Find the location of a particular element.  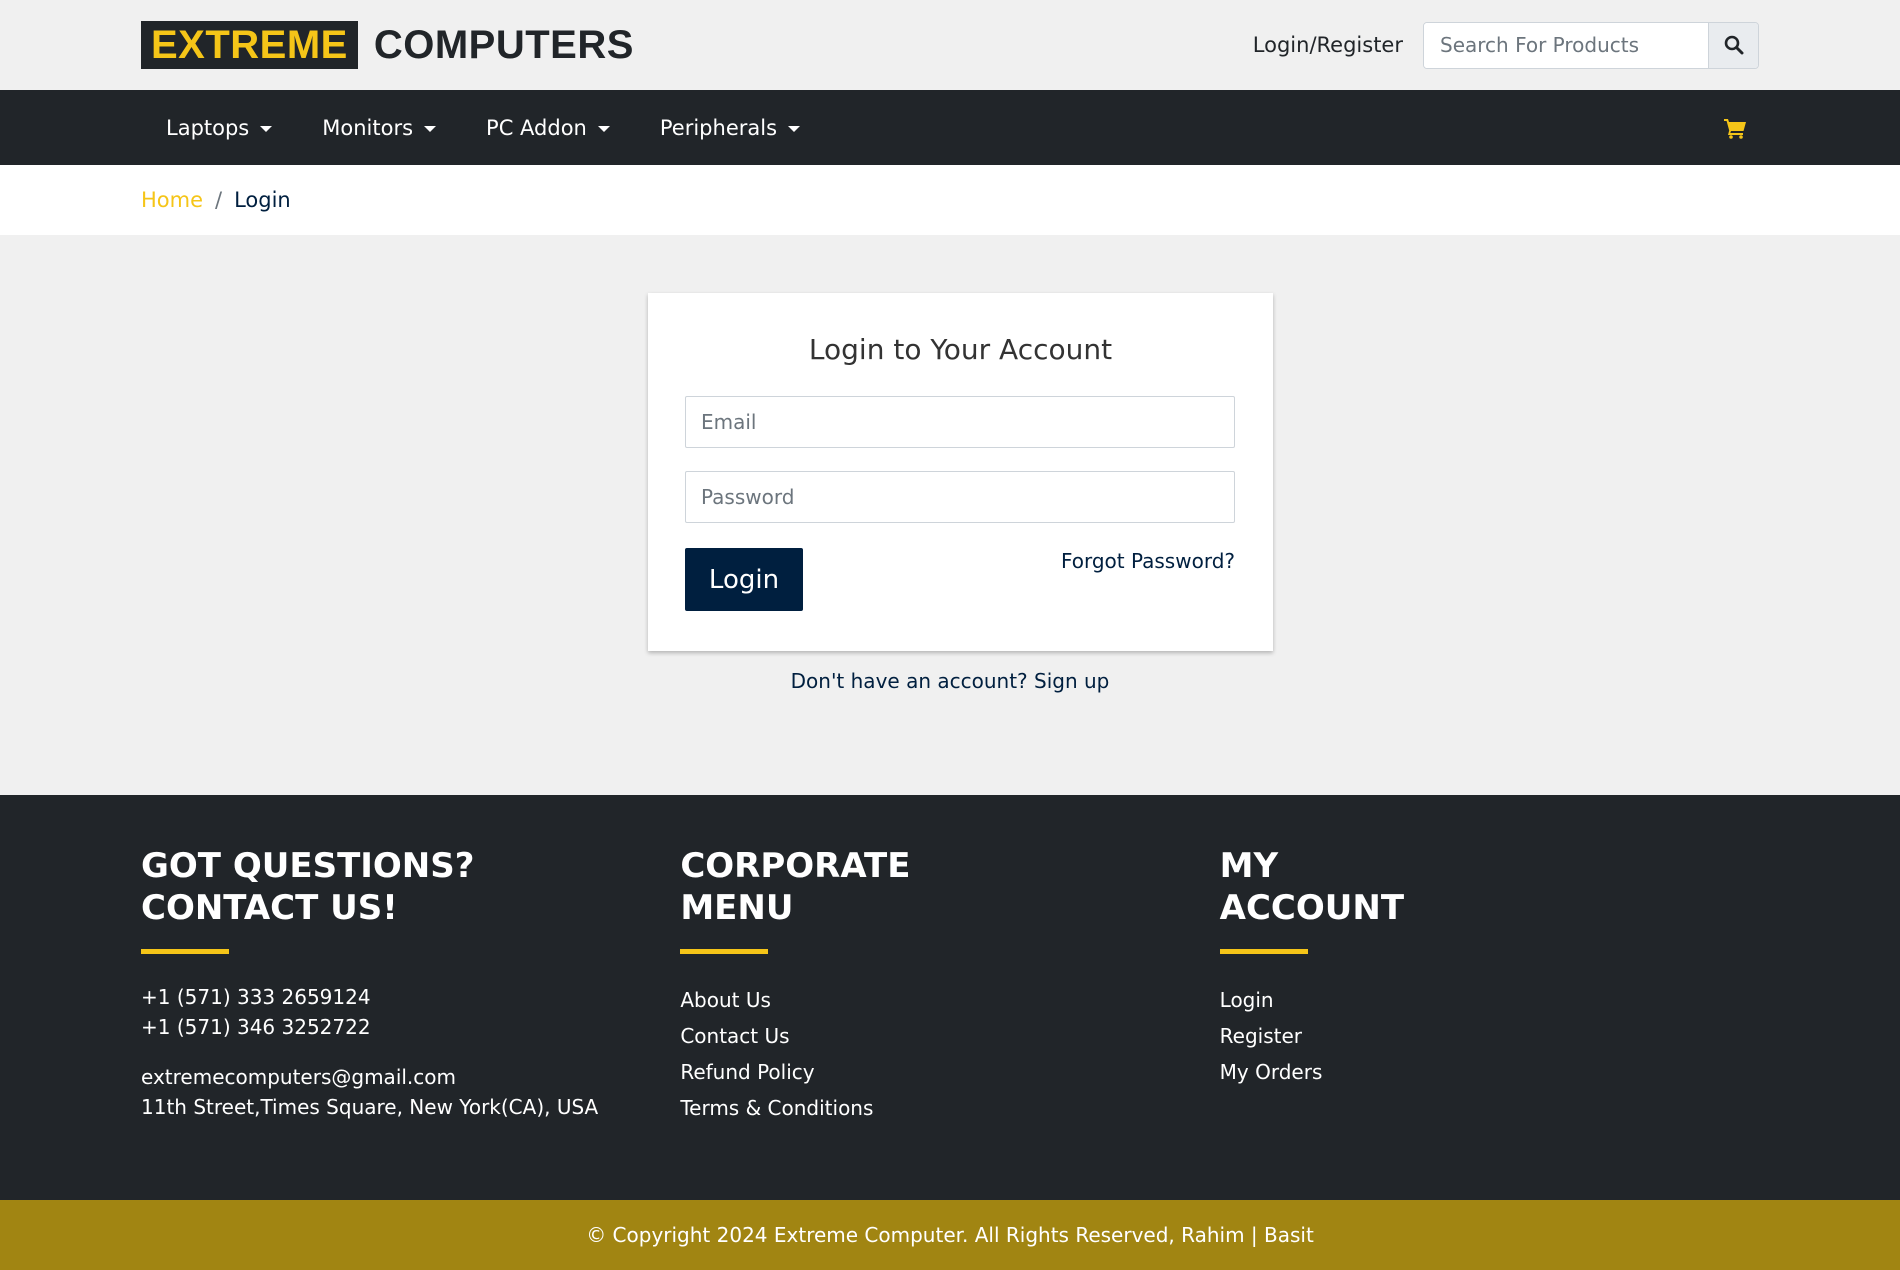

footer-link-refund-policy: Refund Policy is located at coordinates (949, 1072).